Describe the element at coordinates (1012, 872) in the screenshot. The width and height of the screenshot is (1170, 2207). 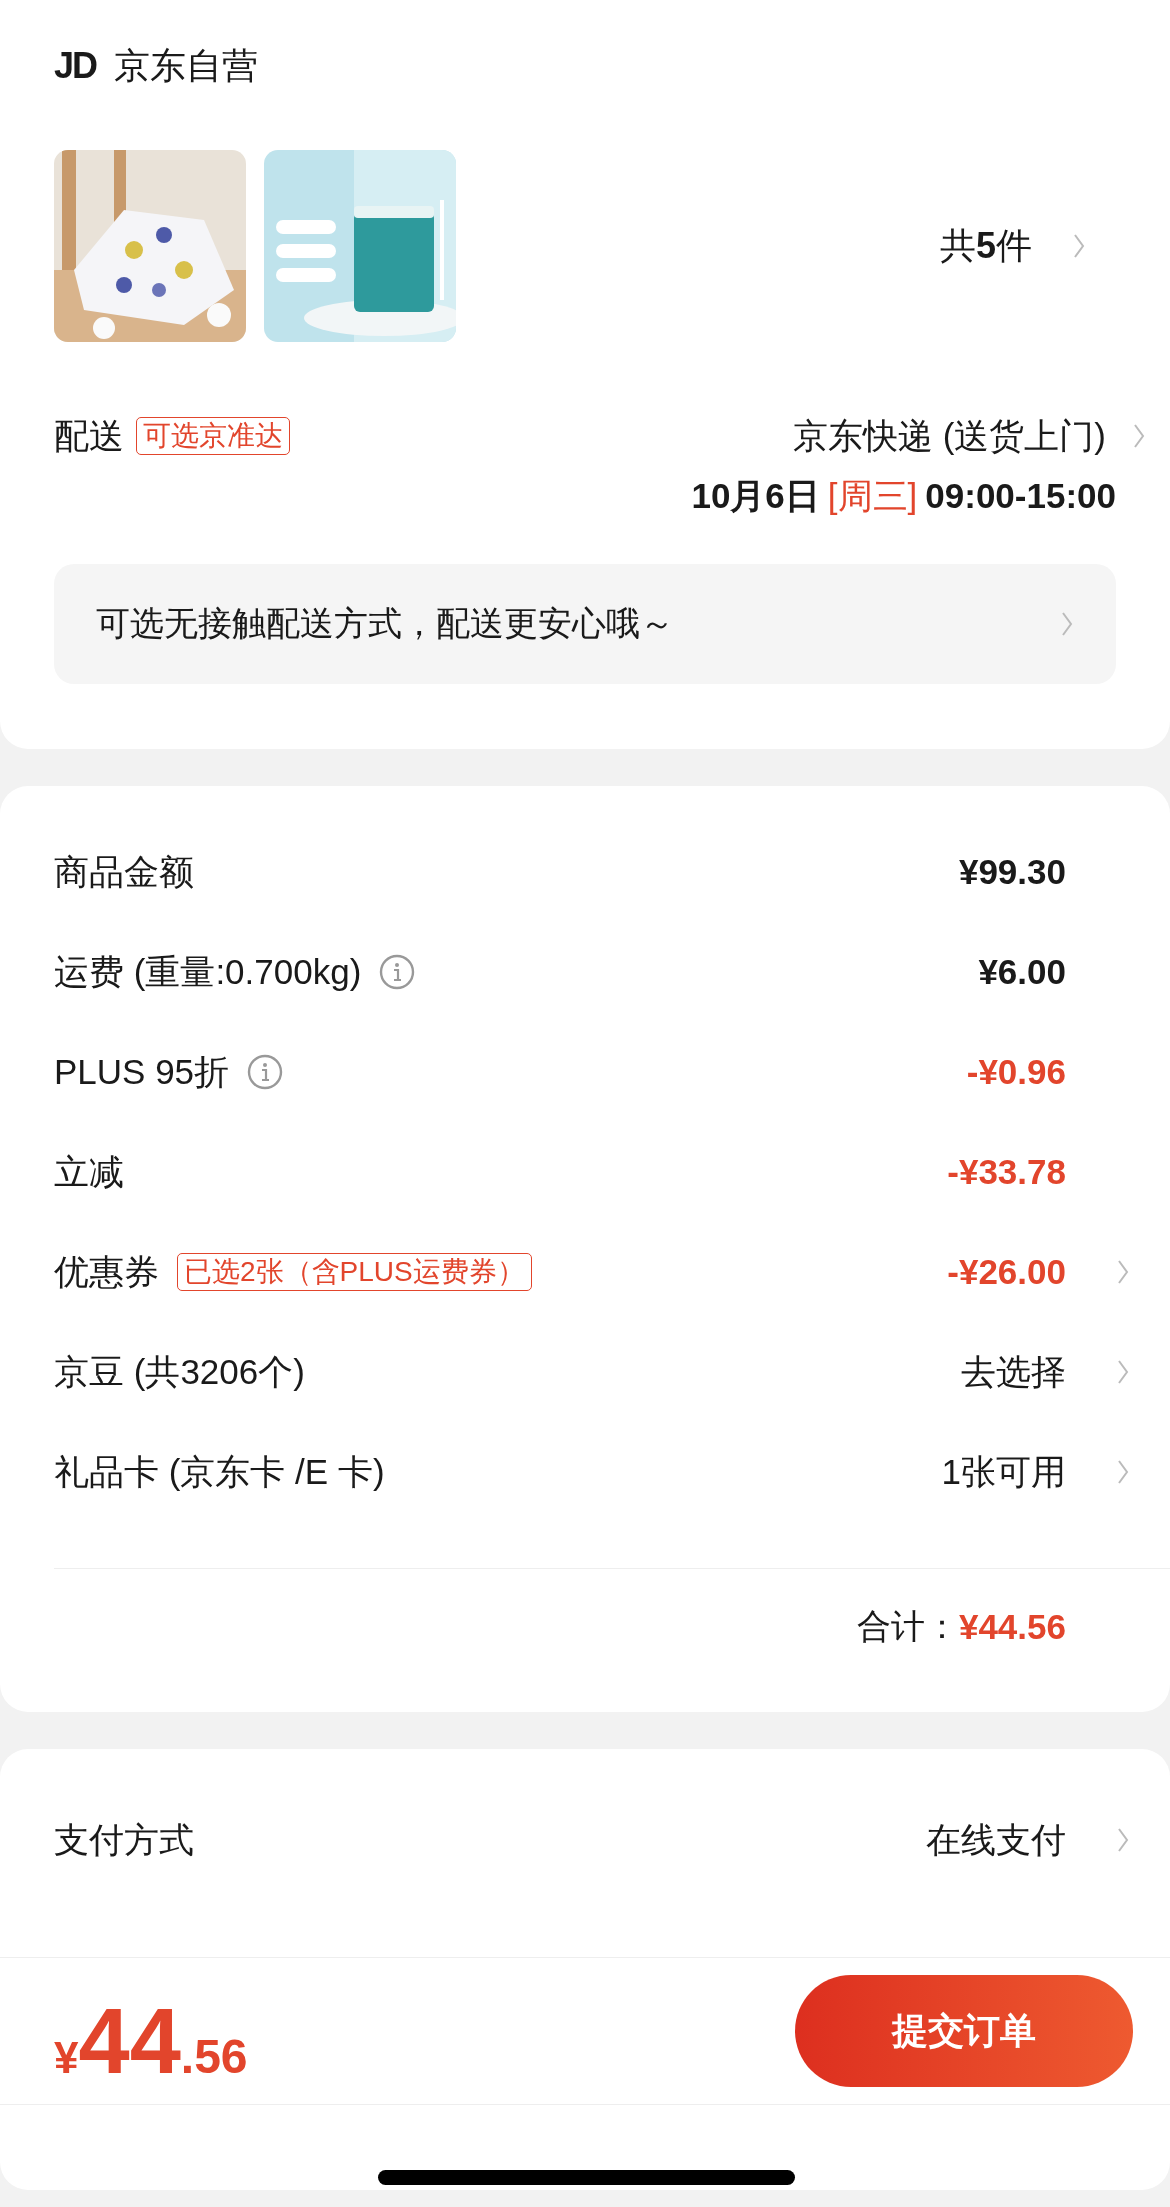
I see `charge-value: ¥99.30` at that location.